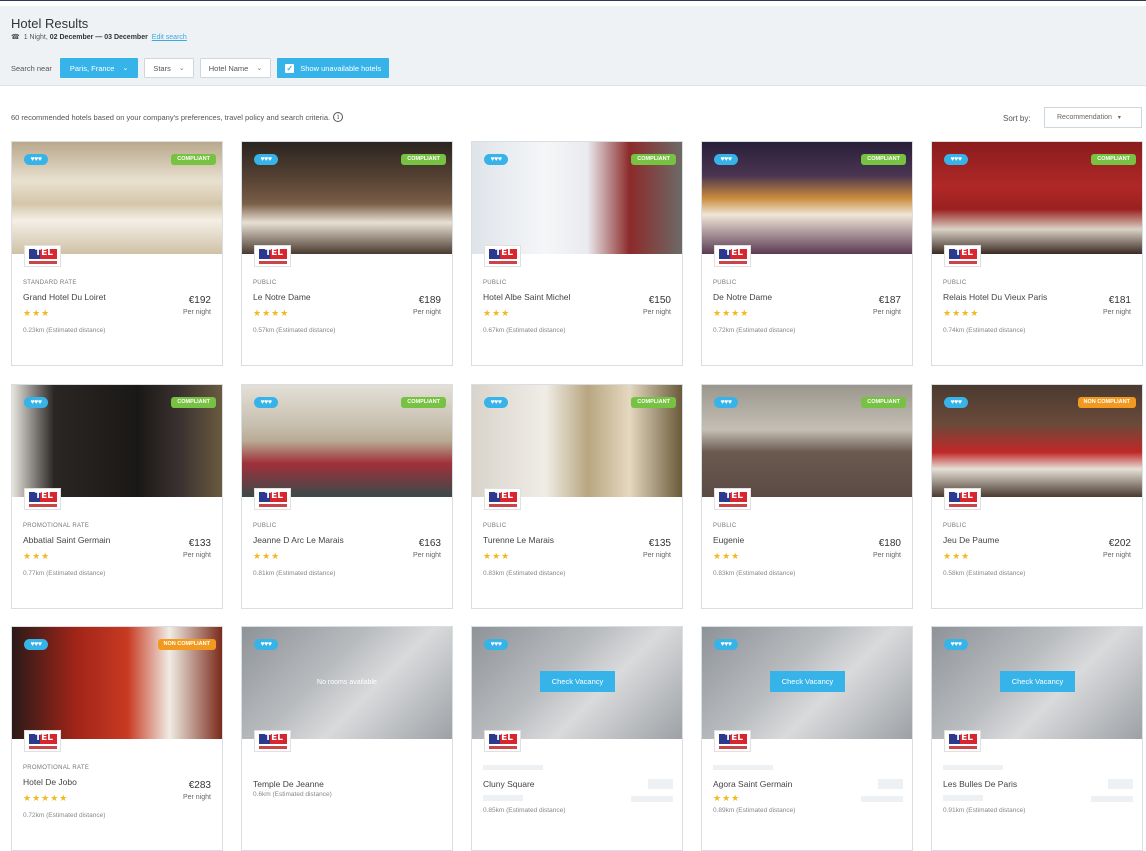 The image size is (1146, 851). What do you see at coordinates (341, 68) in the screenshot?
I see `show-unavailable-label: Show unavailable hotels` at bounding box center [341, 68].